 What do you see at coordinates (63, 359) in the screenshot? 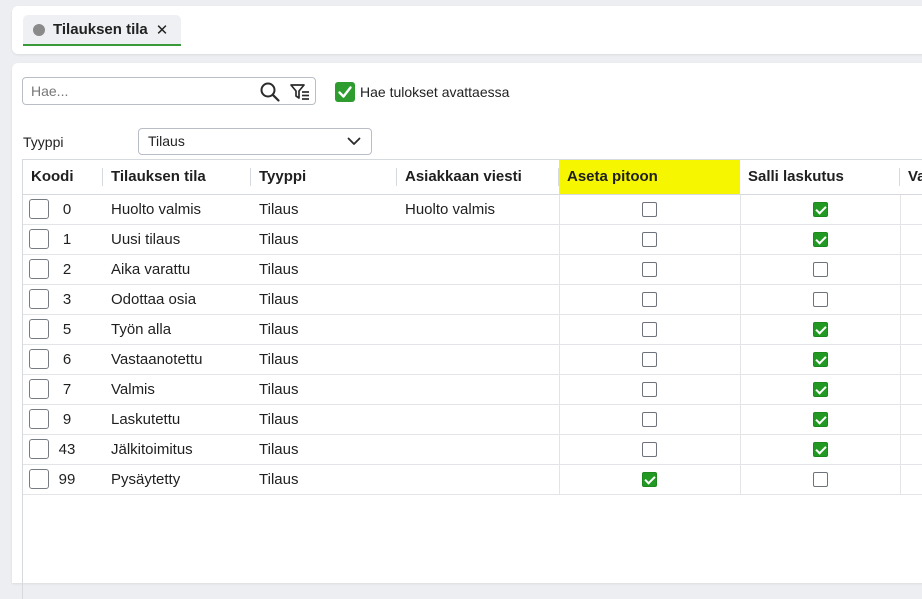
I see `code-cell: 6` at bounding box center [63, 359].